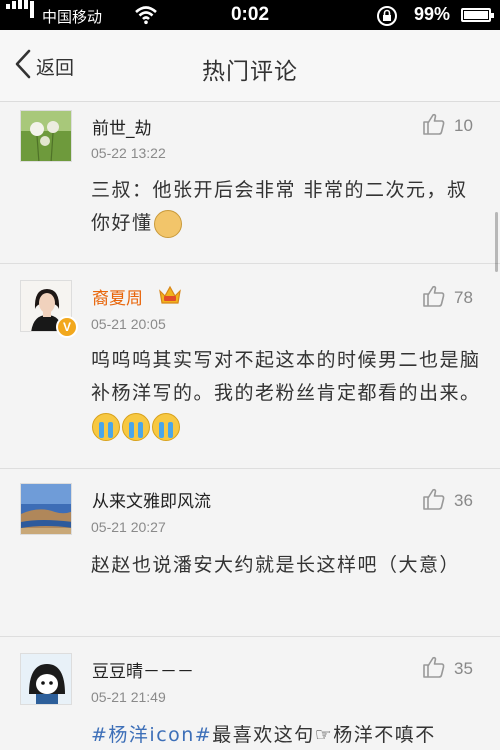 The width and height of the screenshot is (500, 750). I want to click on like-button: 36, so click(447, 501).